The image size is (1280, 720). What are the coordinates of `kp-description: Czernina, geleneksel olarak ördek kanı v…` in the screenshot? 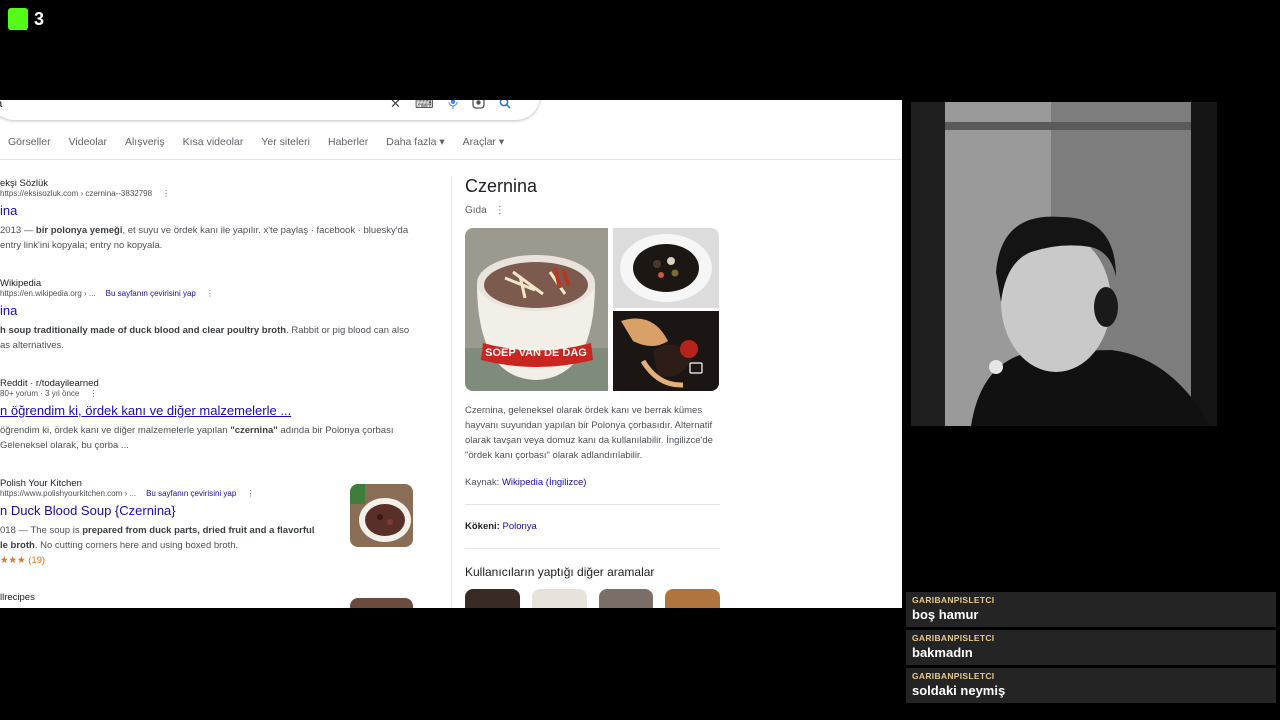 It's located at (589, 433).